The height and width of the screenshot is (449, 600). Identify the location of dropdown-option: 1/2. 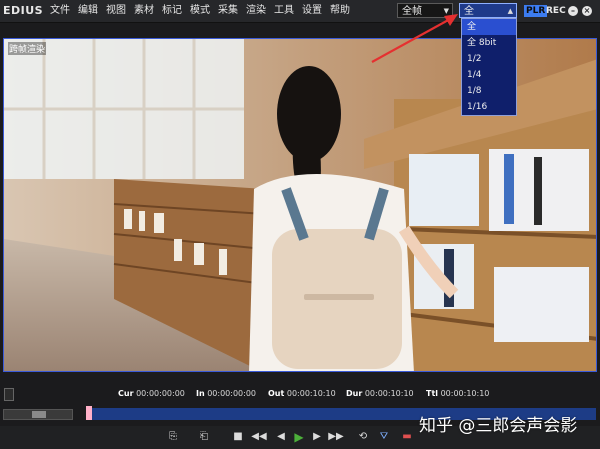
(489, 59).